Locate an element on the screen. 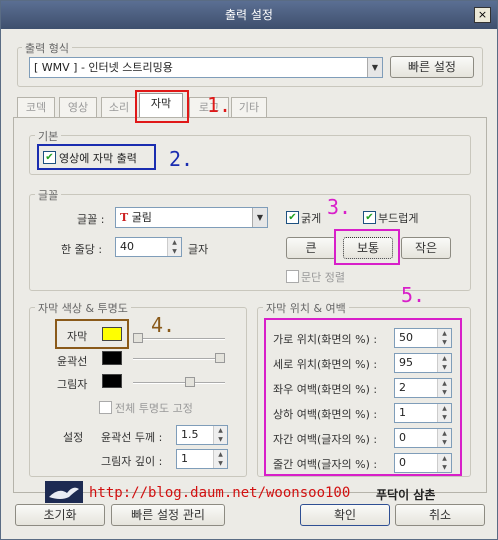 Image resolution: width=498 pixels, height=540 pixels. chars-per-line-value: 40 is located at coordinates (127, 246).